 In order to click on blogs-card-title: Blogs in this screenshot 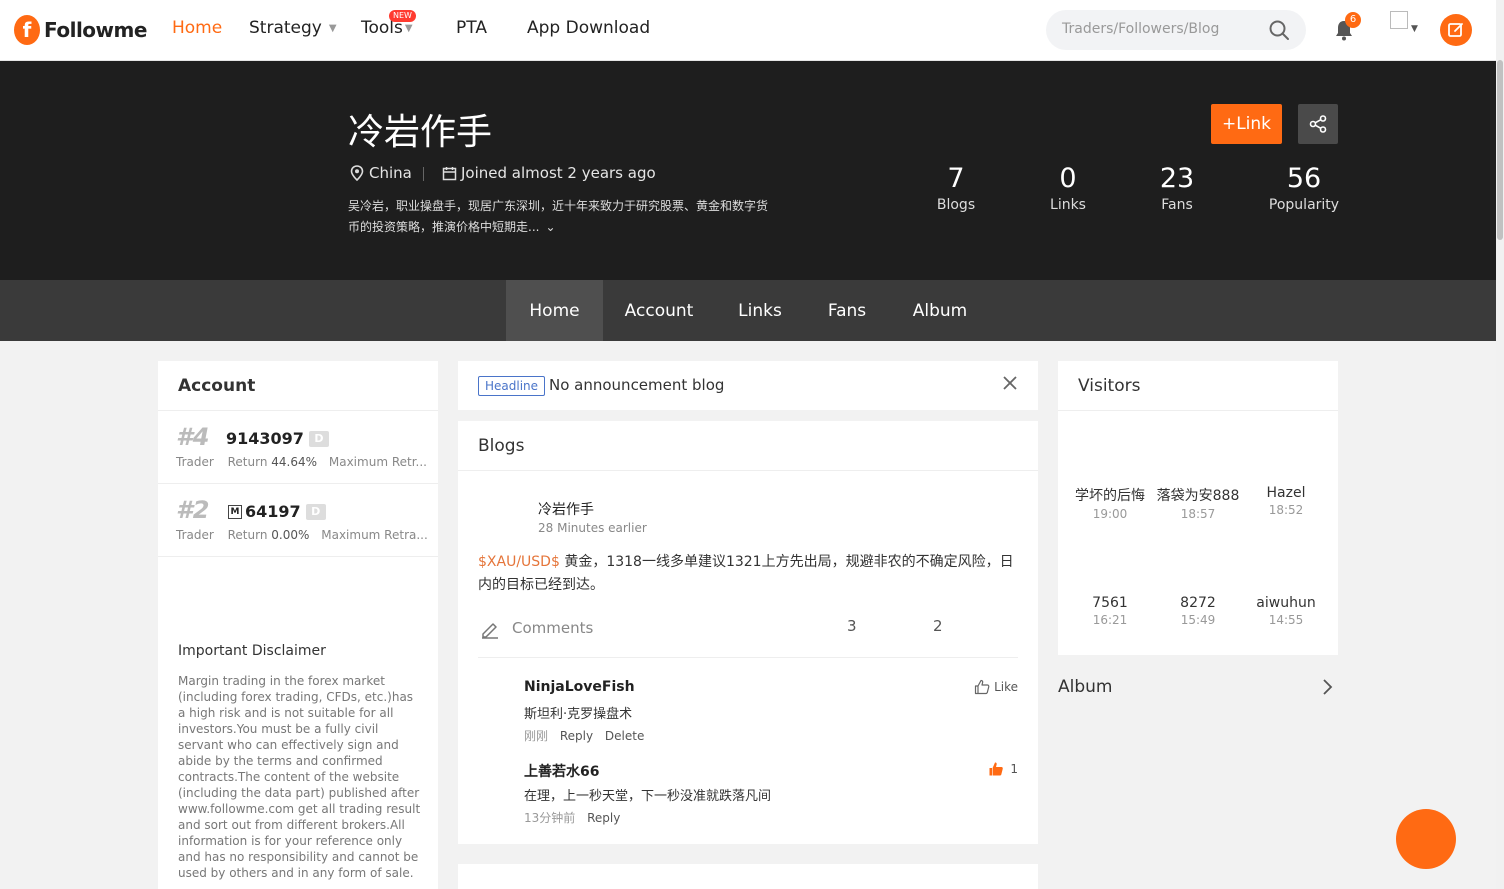, I will do `click(748, 446)`.